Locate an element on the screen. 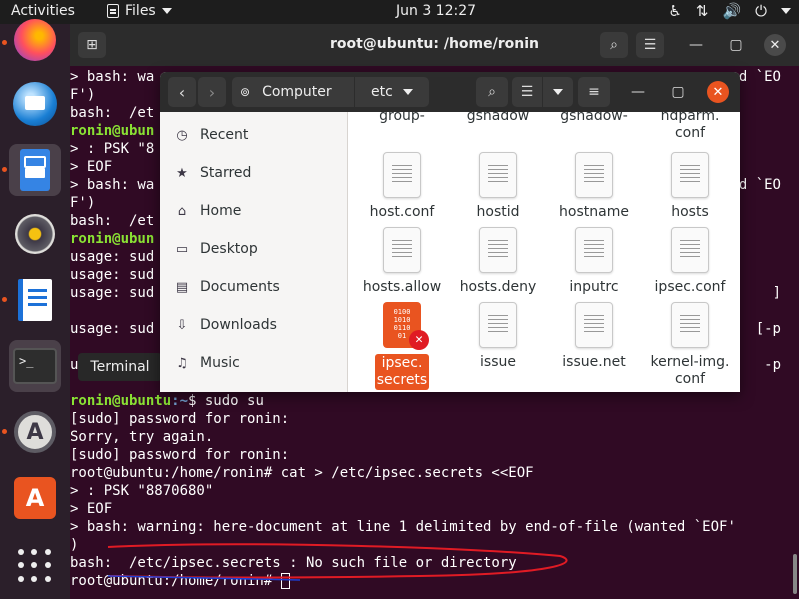 This screenshot has height=599, width=799. clock-icon: ◷ is located at coordinates (182, 135).